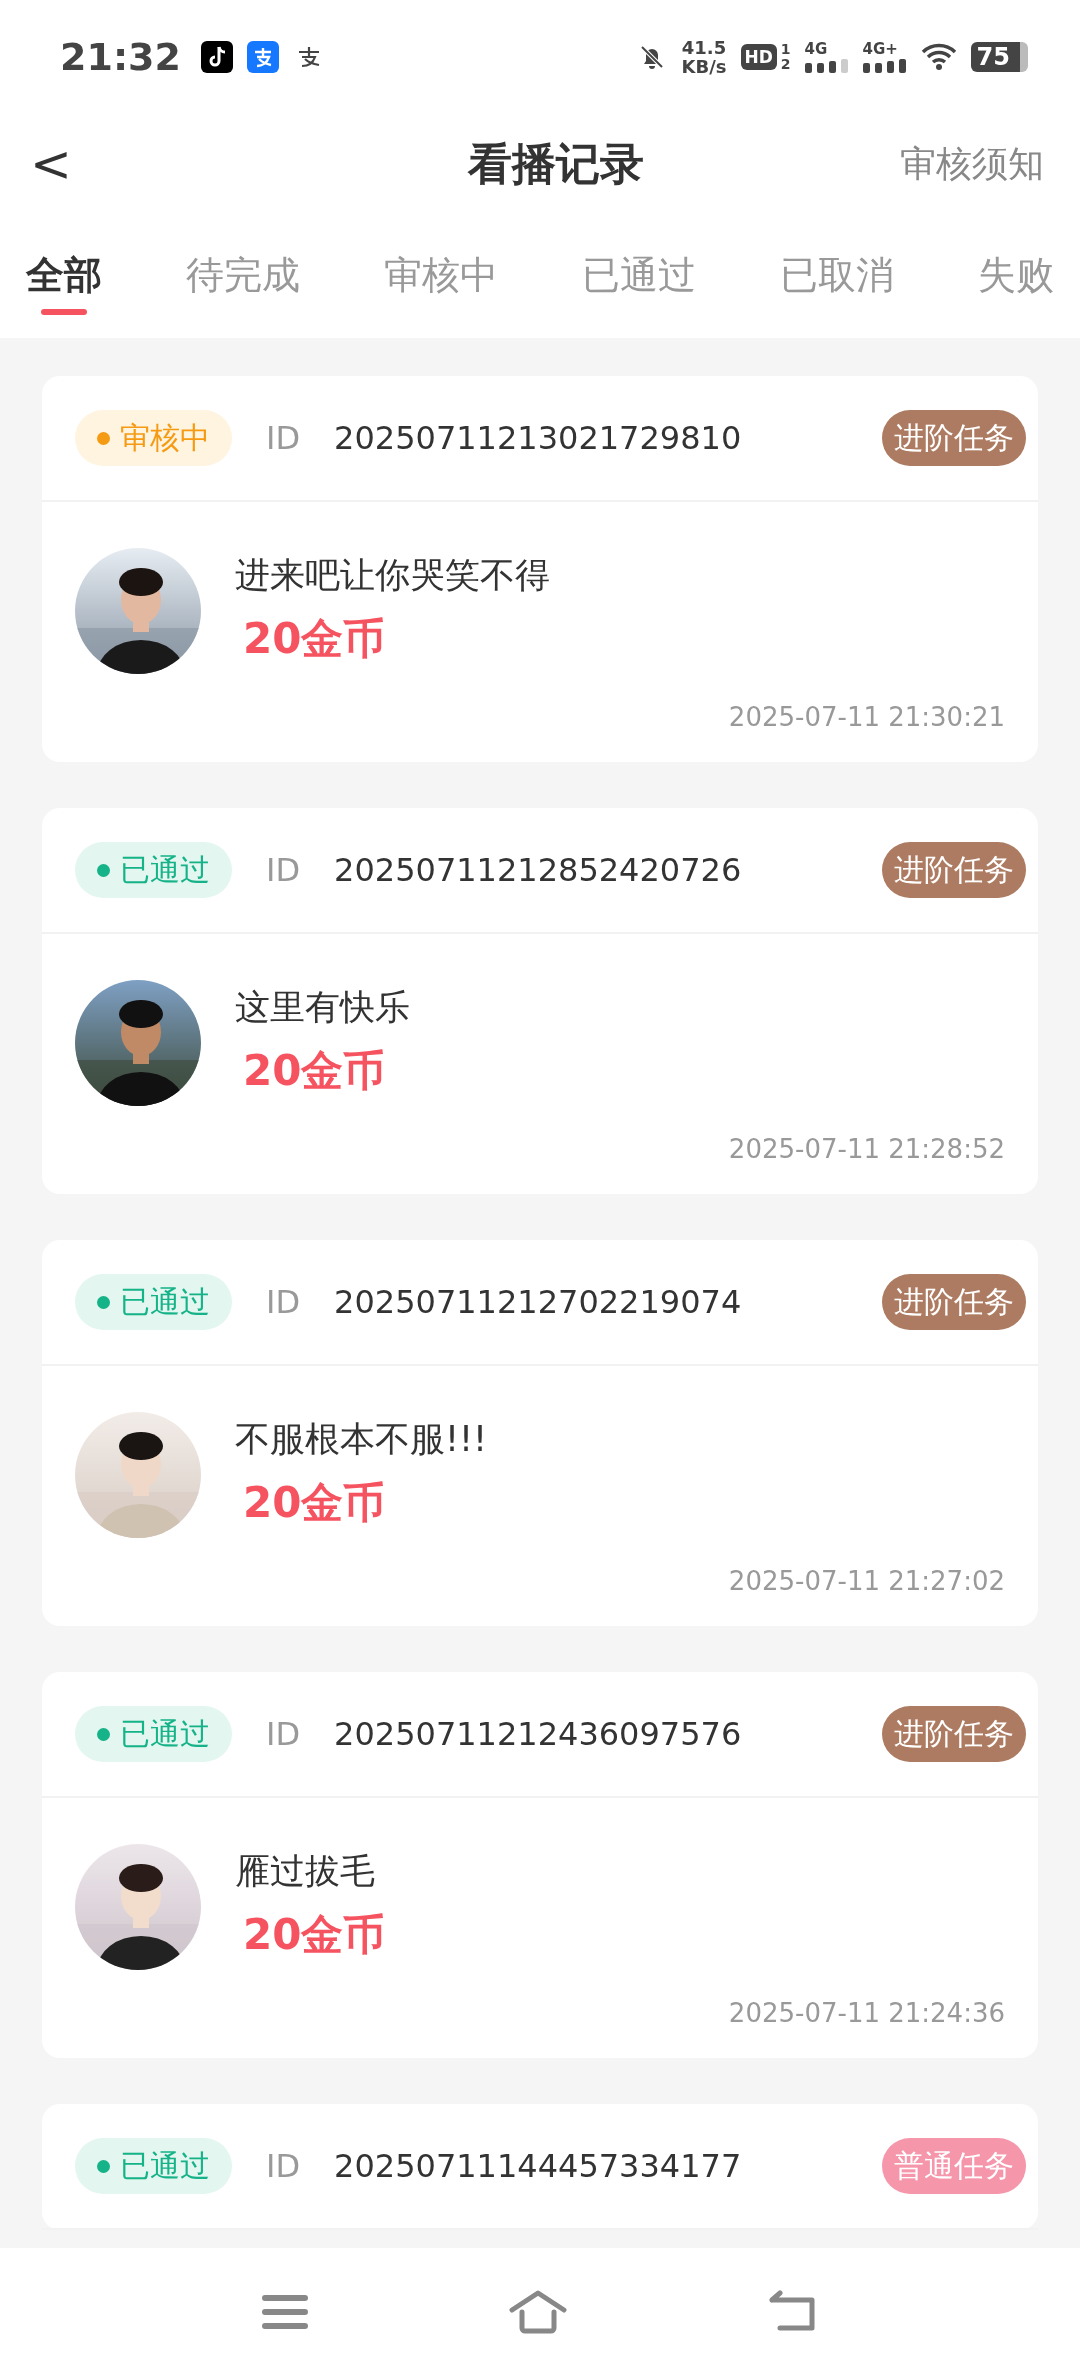 Image resolution: width=1080 pixels, height=2376 pixels. Describe the element at coordinates (243, 276) in the screenshot. I see `filter-tab: 待完成` at that location.